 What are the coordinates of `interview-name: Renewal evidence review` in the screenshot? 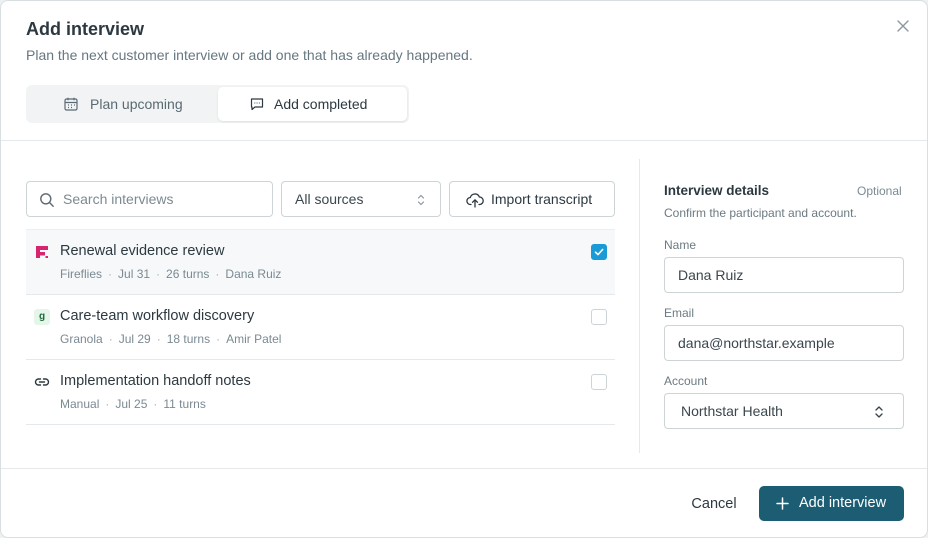 It's located at (142, 251).